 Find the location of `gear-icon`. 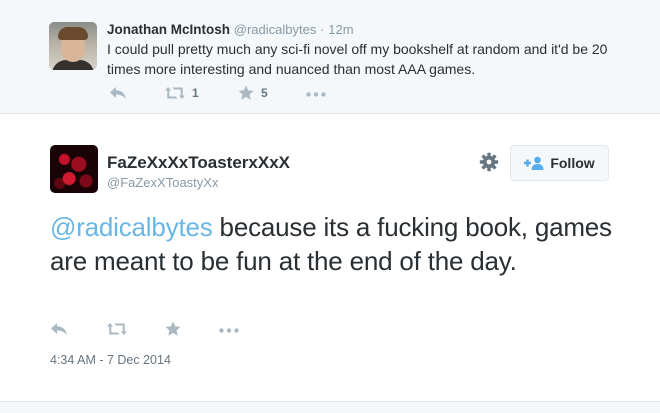

gear-icon is located at coordinates (489, 162).